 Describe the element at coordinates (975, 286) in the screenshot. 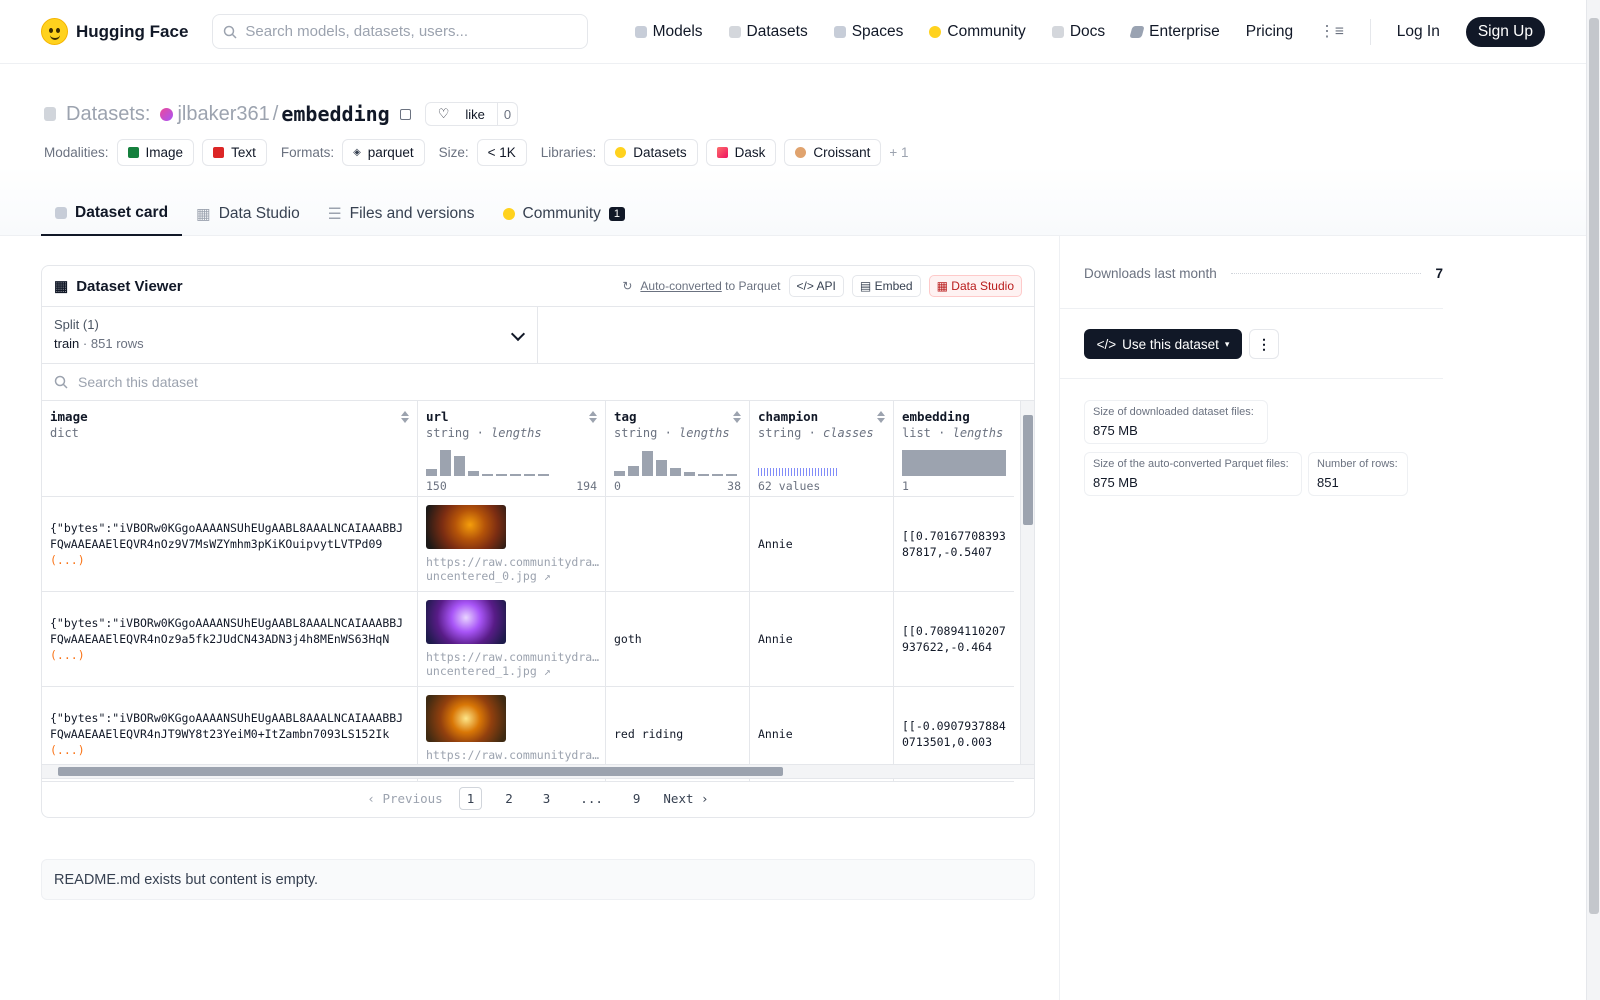

I see `data-studio-button: ▦ Data Studio` at that location.